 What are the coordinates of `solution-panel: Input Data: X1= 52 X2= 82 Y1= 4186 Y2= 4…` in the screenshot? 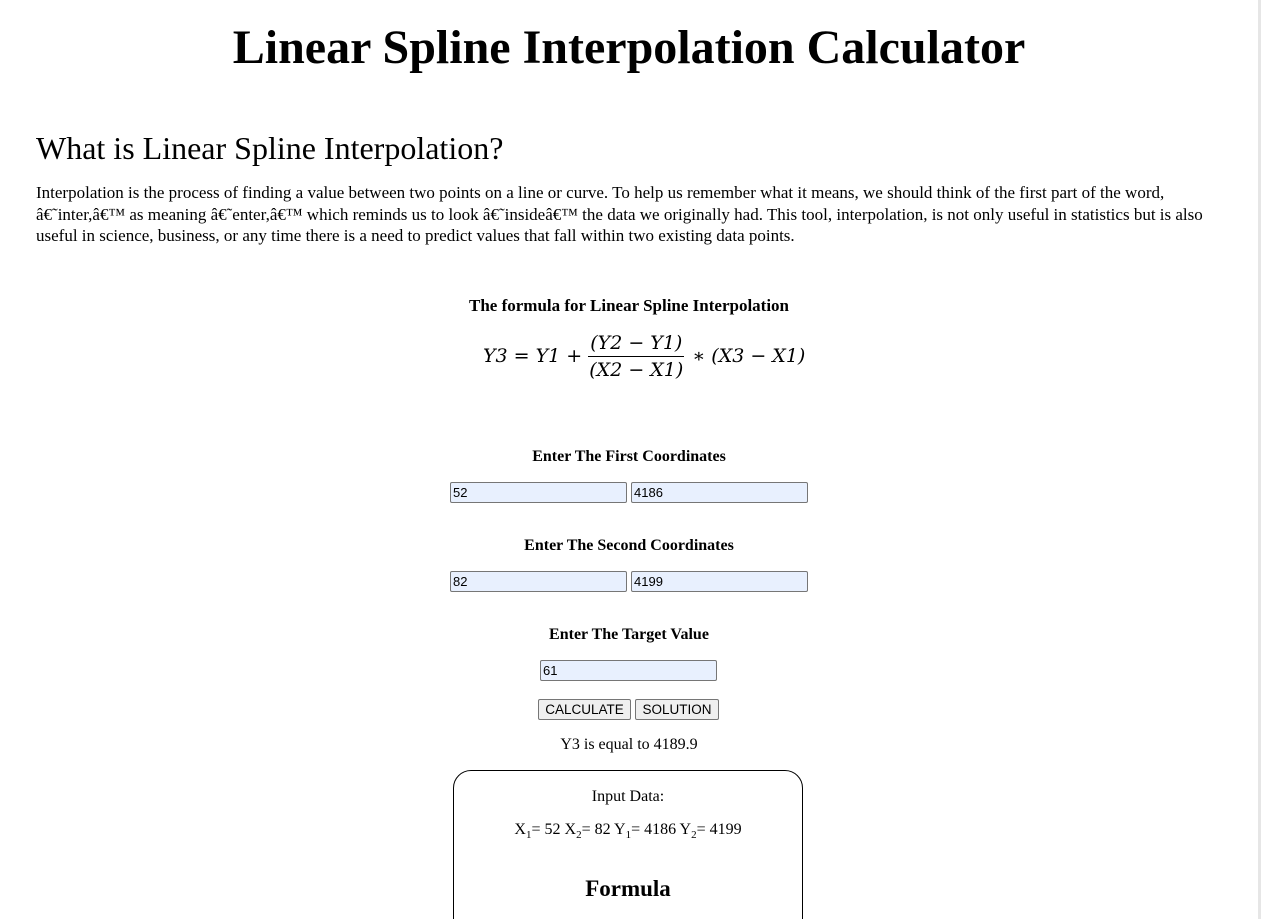 It's located at (628, 844).